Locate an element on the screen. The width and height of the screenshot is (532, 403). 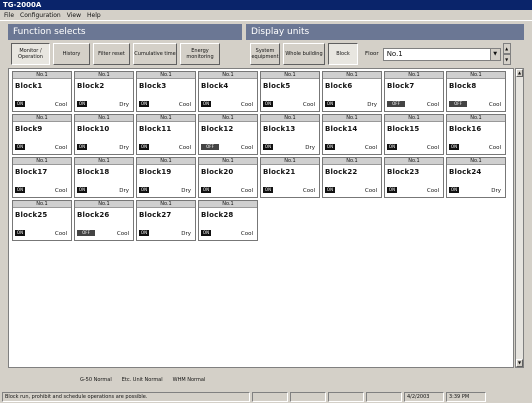
block-name: Block4 is located at coordinates (215, 86).